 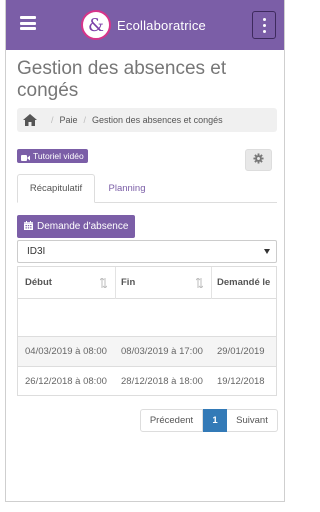 I want to click on tutorial-video-label: Tutoriel vidéo, so click(x=58, y=156).